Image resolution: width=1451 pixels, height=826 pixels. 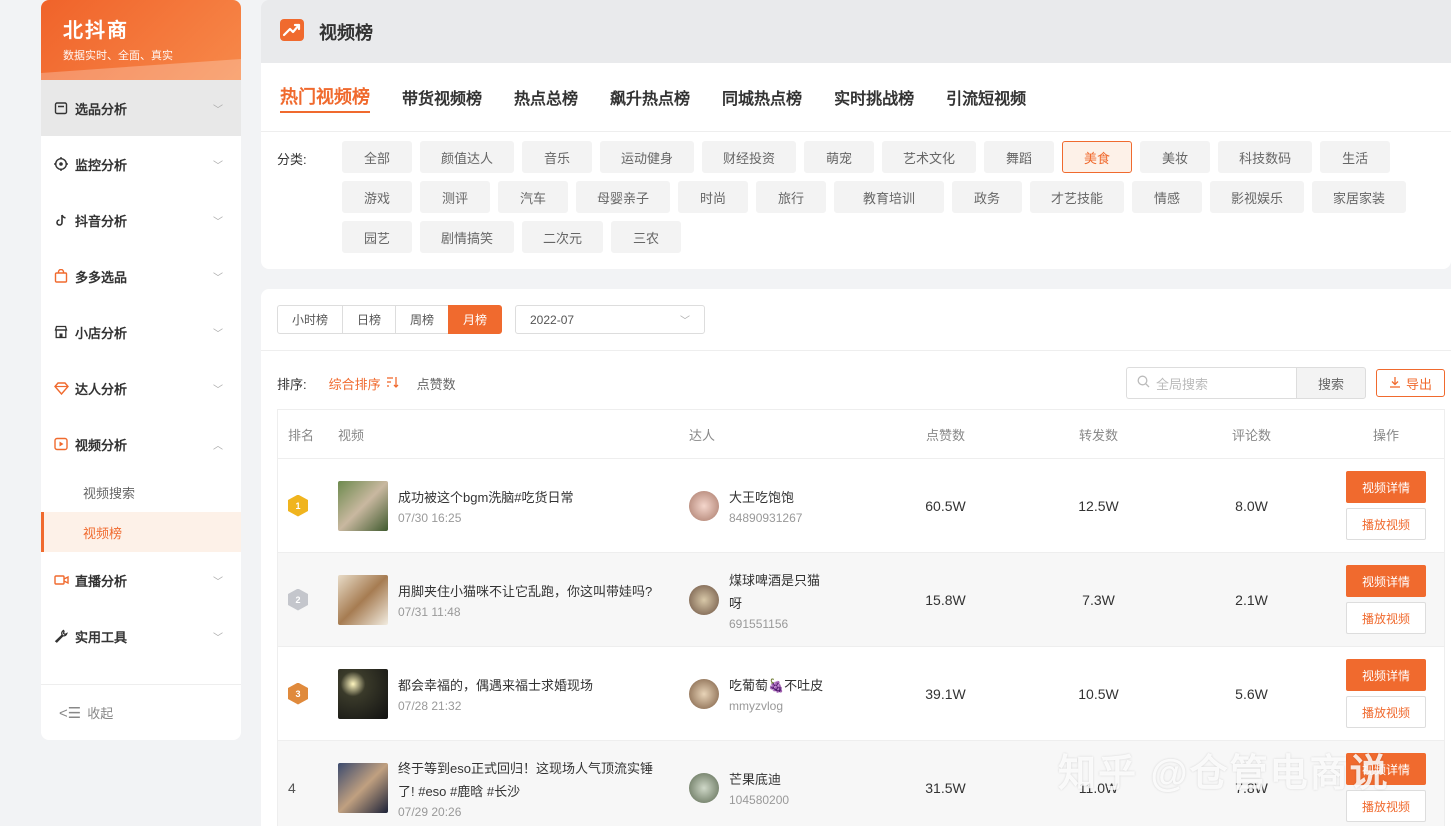 I want to click on category-chip: 科技数码, so click(x=1265, y=157).